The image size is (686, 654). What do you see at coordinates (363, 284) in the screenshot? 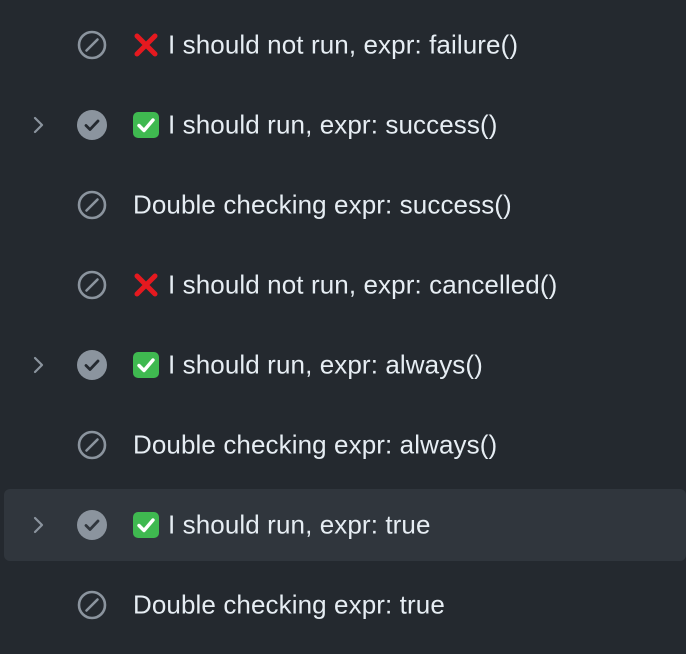
I see `step-label: I should not run, expr: cancelled()` at bounding box center [363, 284].